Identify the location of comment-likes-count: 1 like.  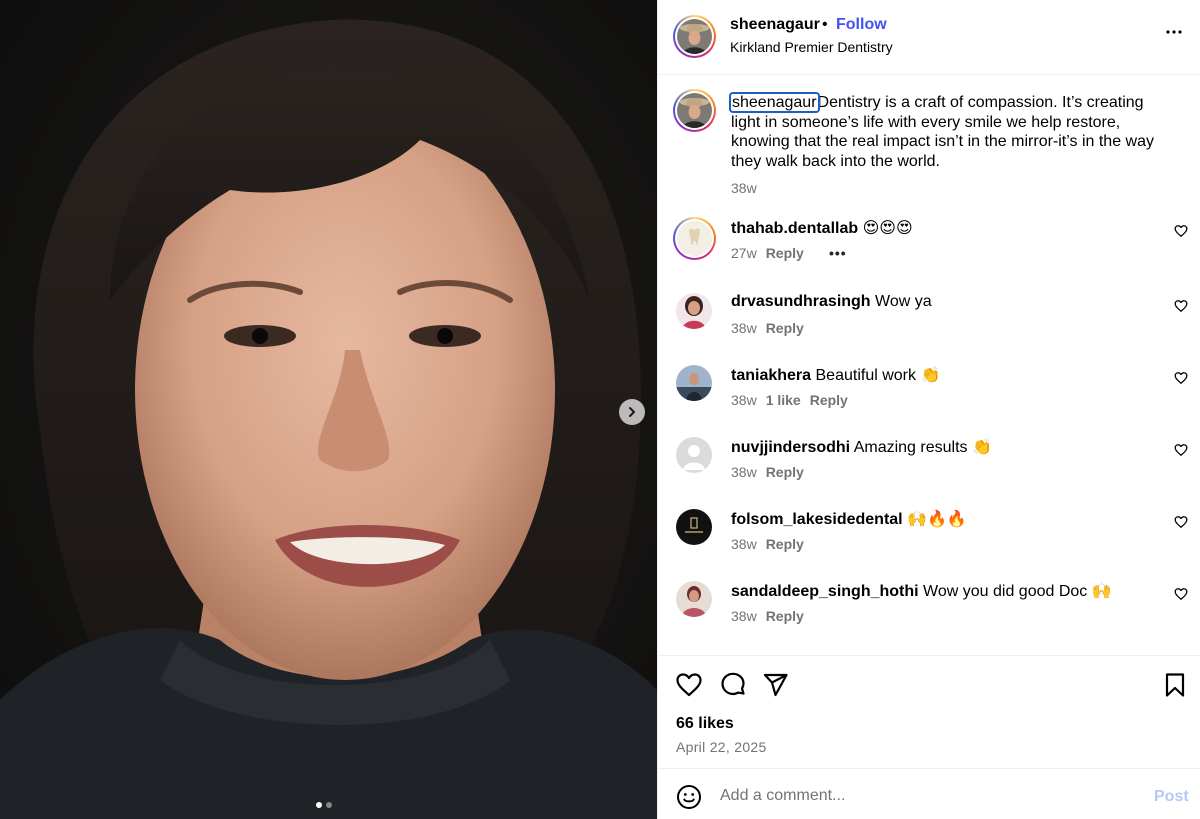
(783, 400).